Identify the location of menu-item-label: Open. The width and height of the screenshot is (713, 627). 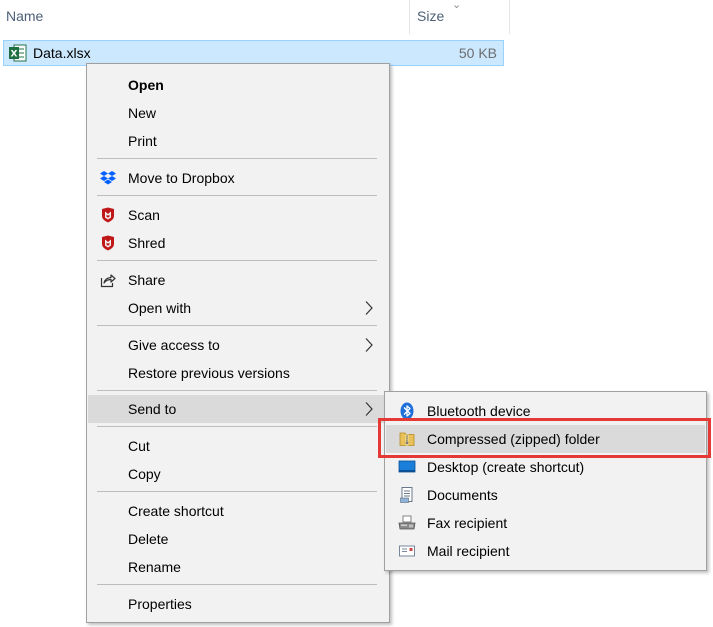
(146, 85).